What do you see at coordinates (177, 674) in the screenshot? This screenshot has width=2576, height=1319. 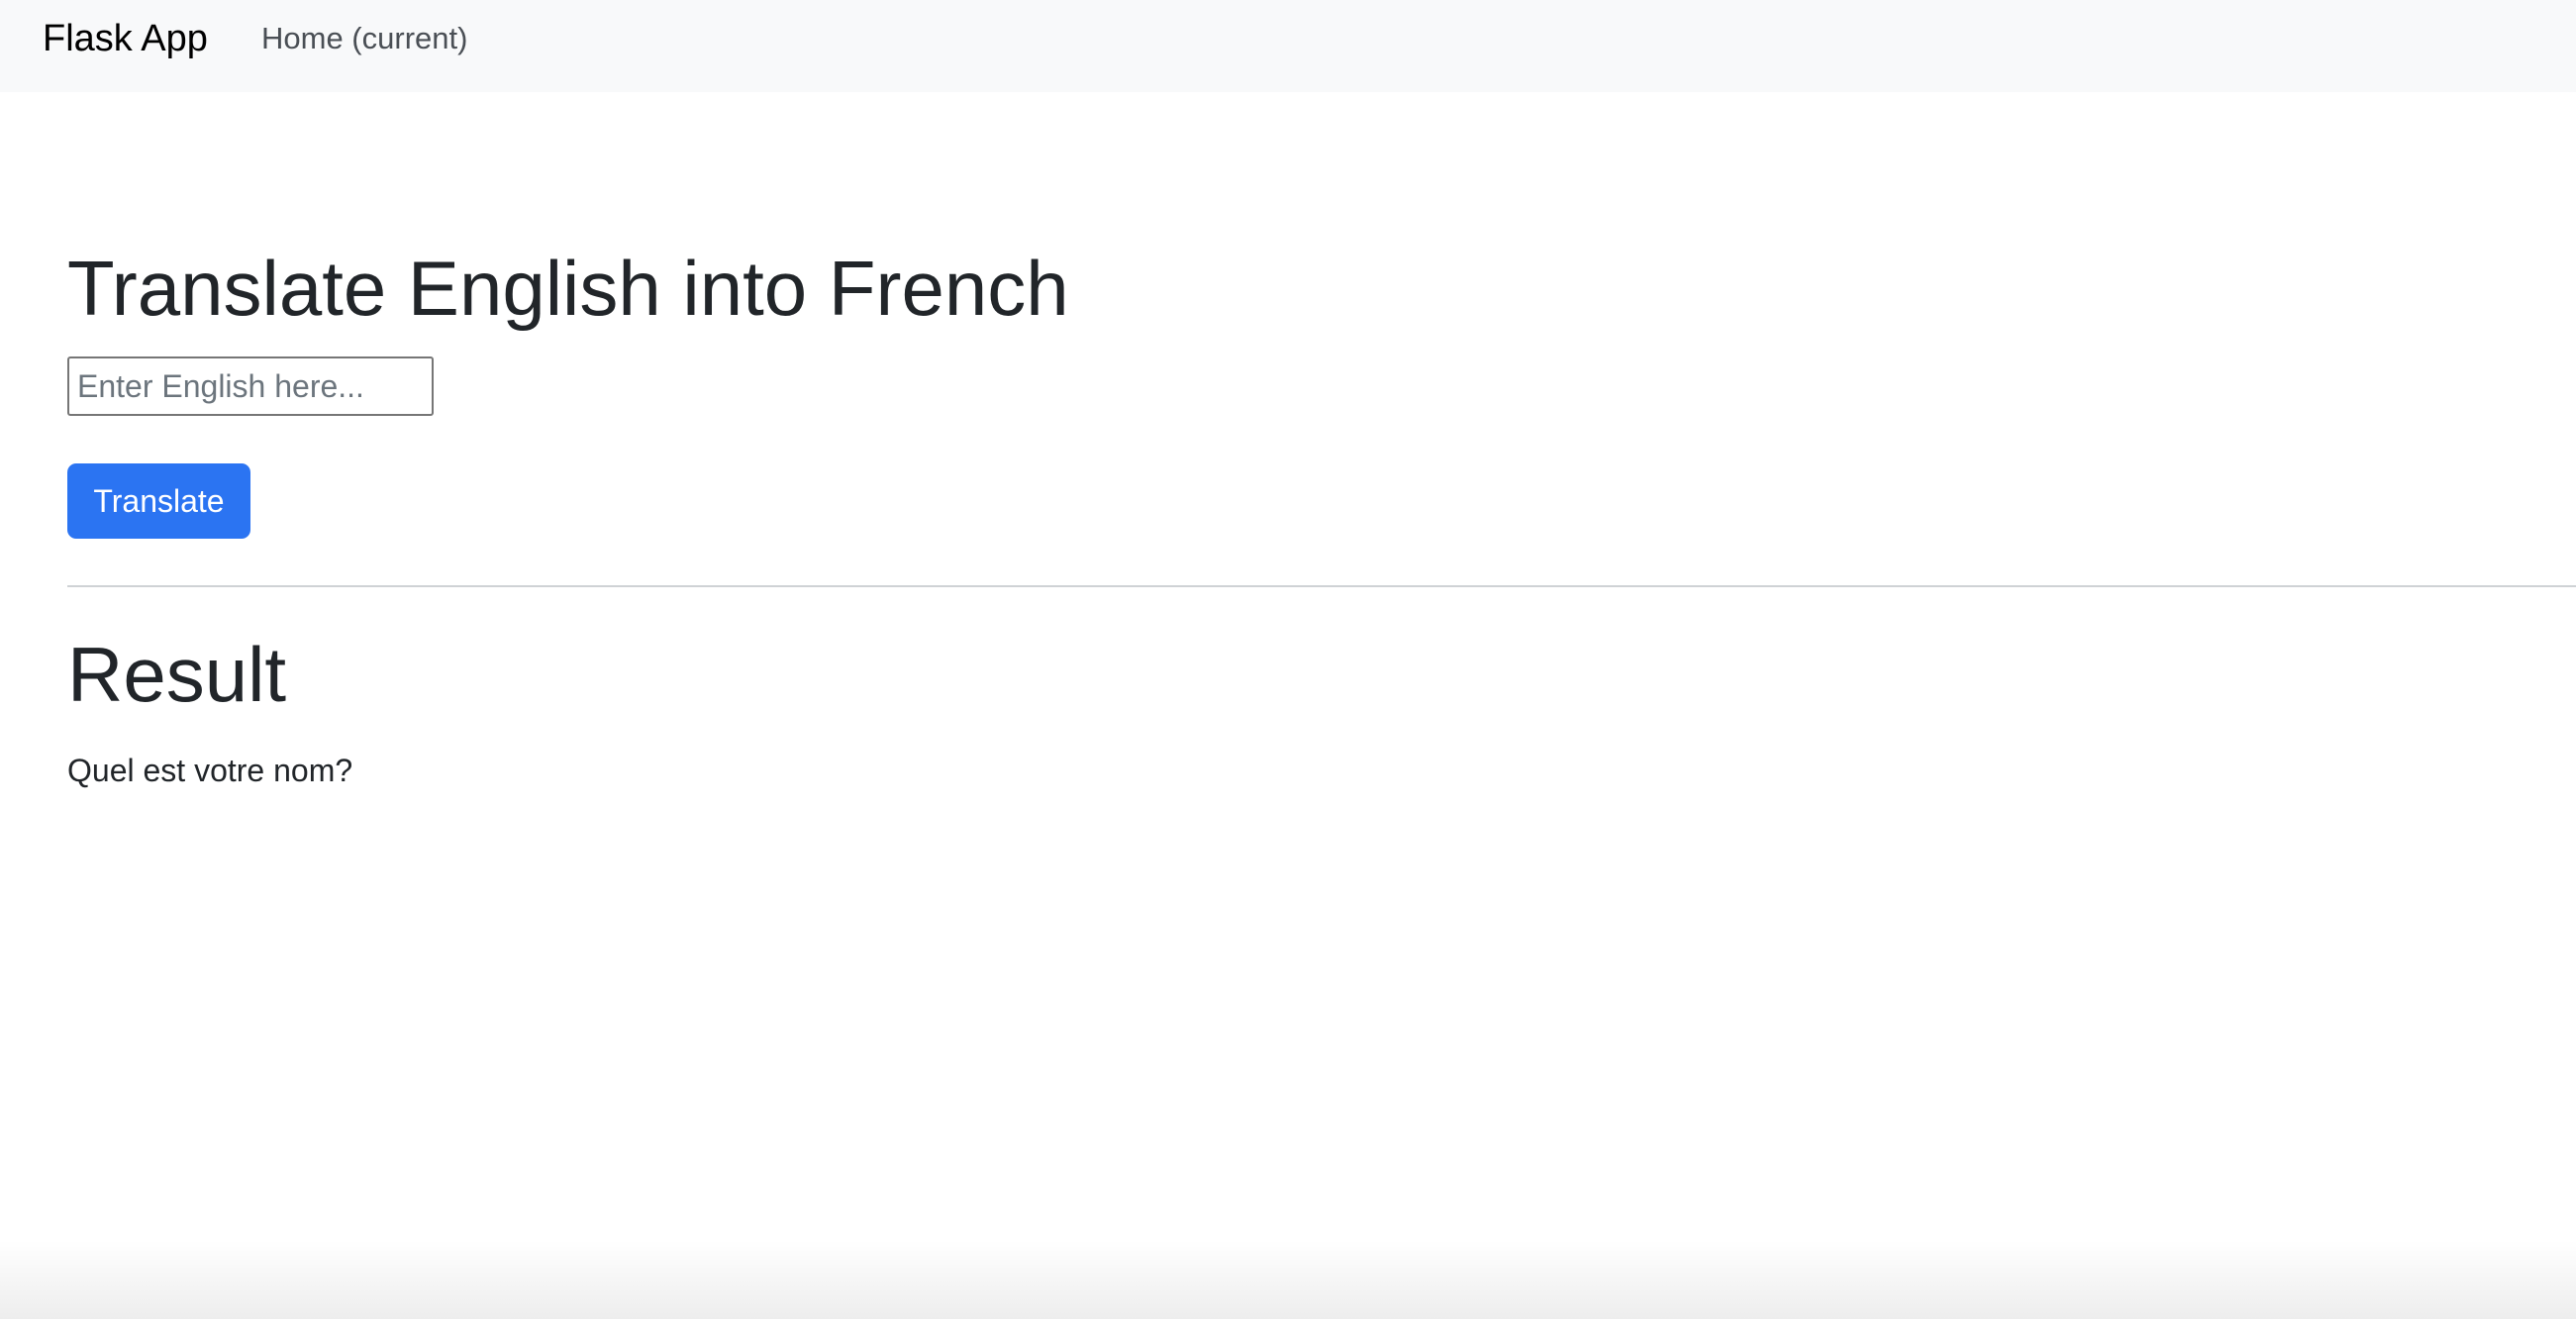 I see `result-heading: Result` at bounding box center [177, 674].